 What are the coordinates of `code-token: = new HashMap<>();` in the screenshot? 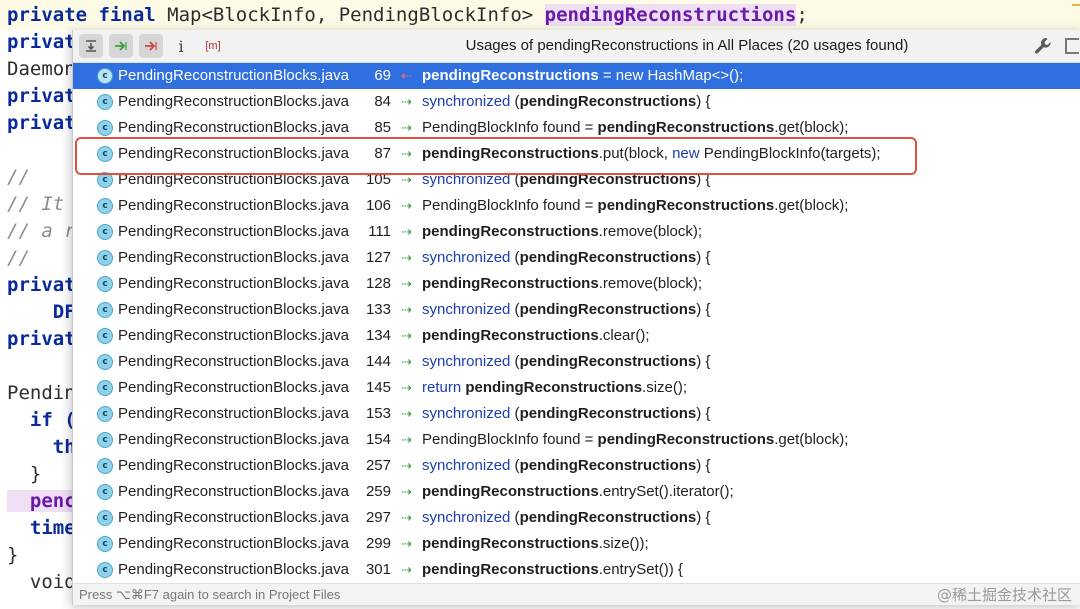 It's located at (671, 75).